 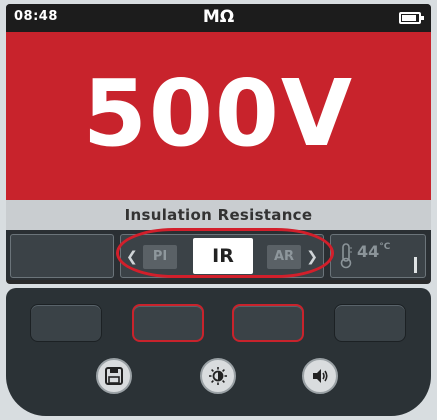 I want to click on mode-label: Insulation Resistance, so click(x=218, y=215).